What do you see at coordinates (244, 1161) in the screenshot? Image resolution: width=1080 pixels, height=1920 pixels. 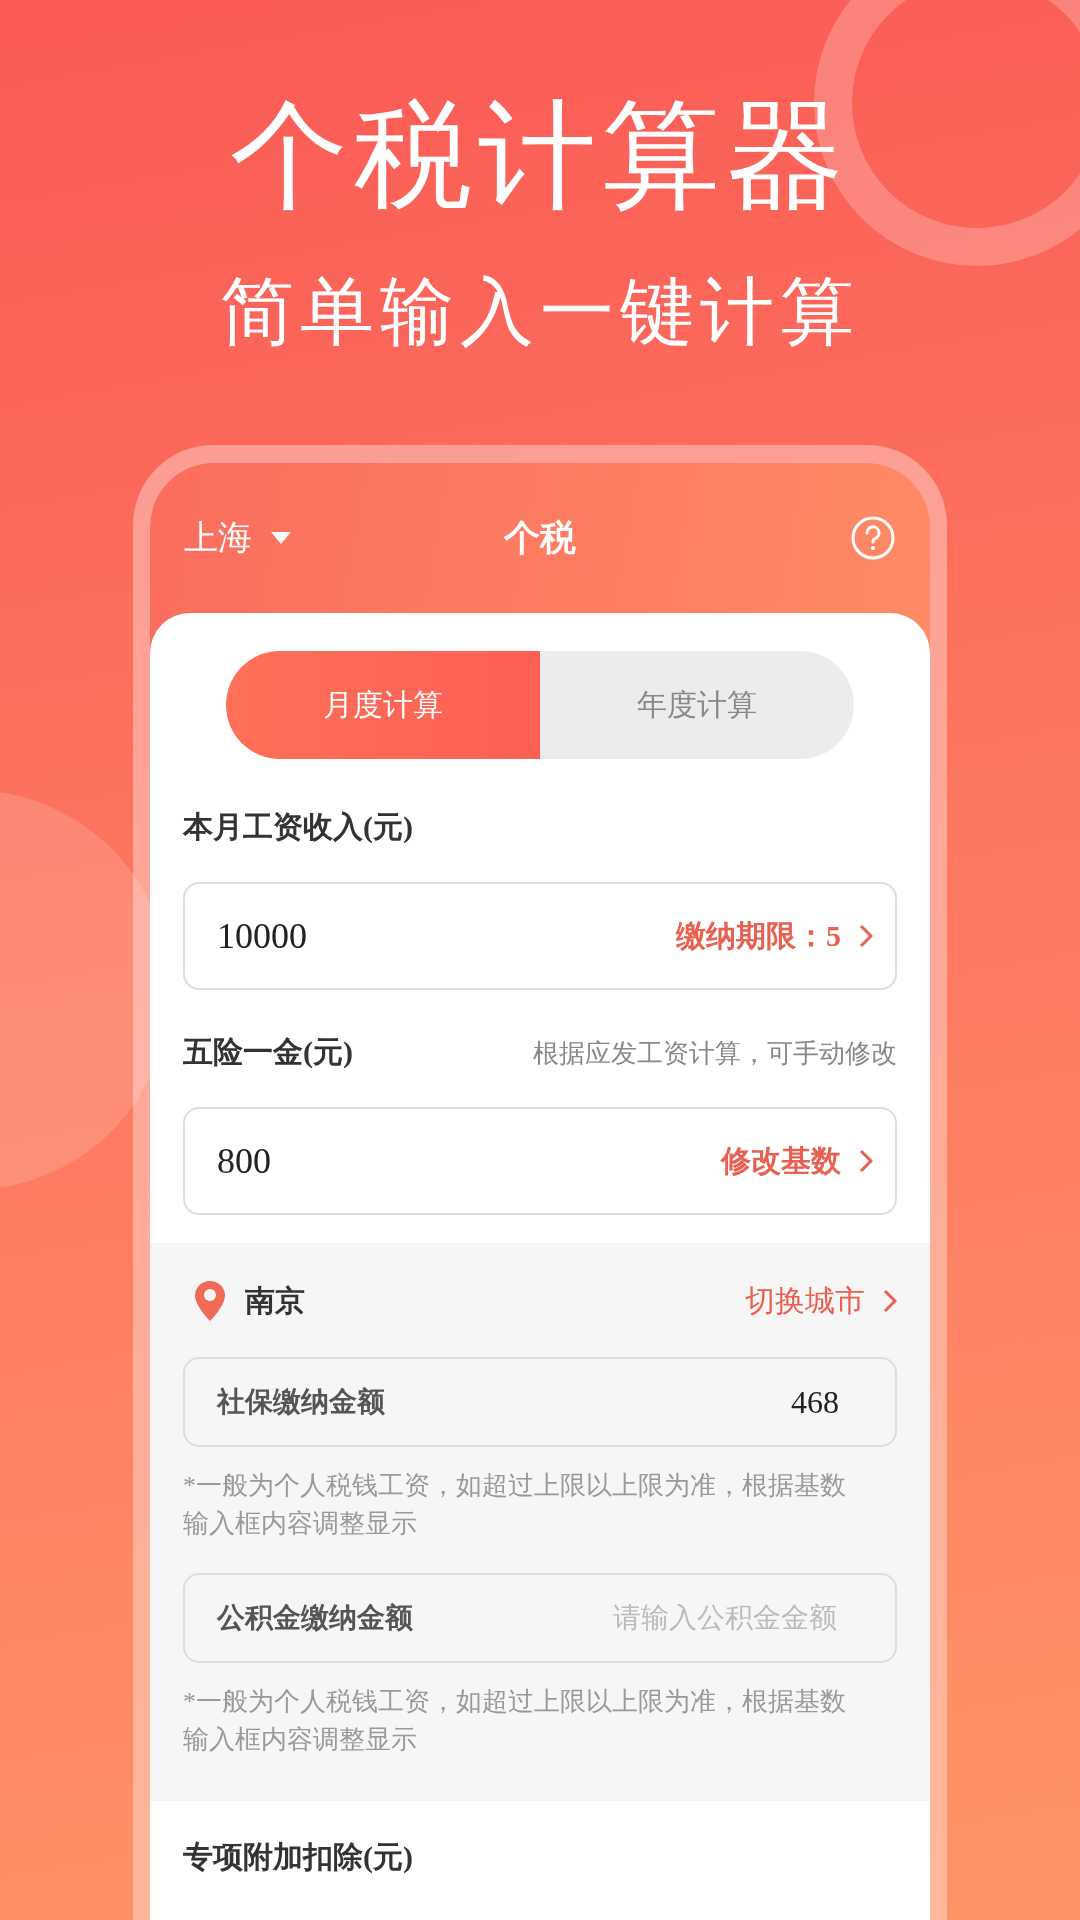 I see `field-value: 800` at bounding box center [244, 1161].